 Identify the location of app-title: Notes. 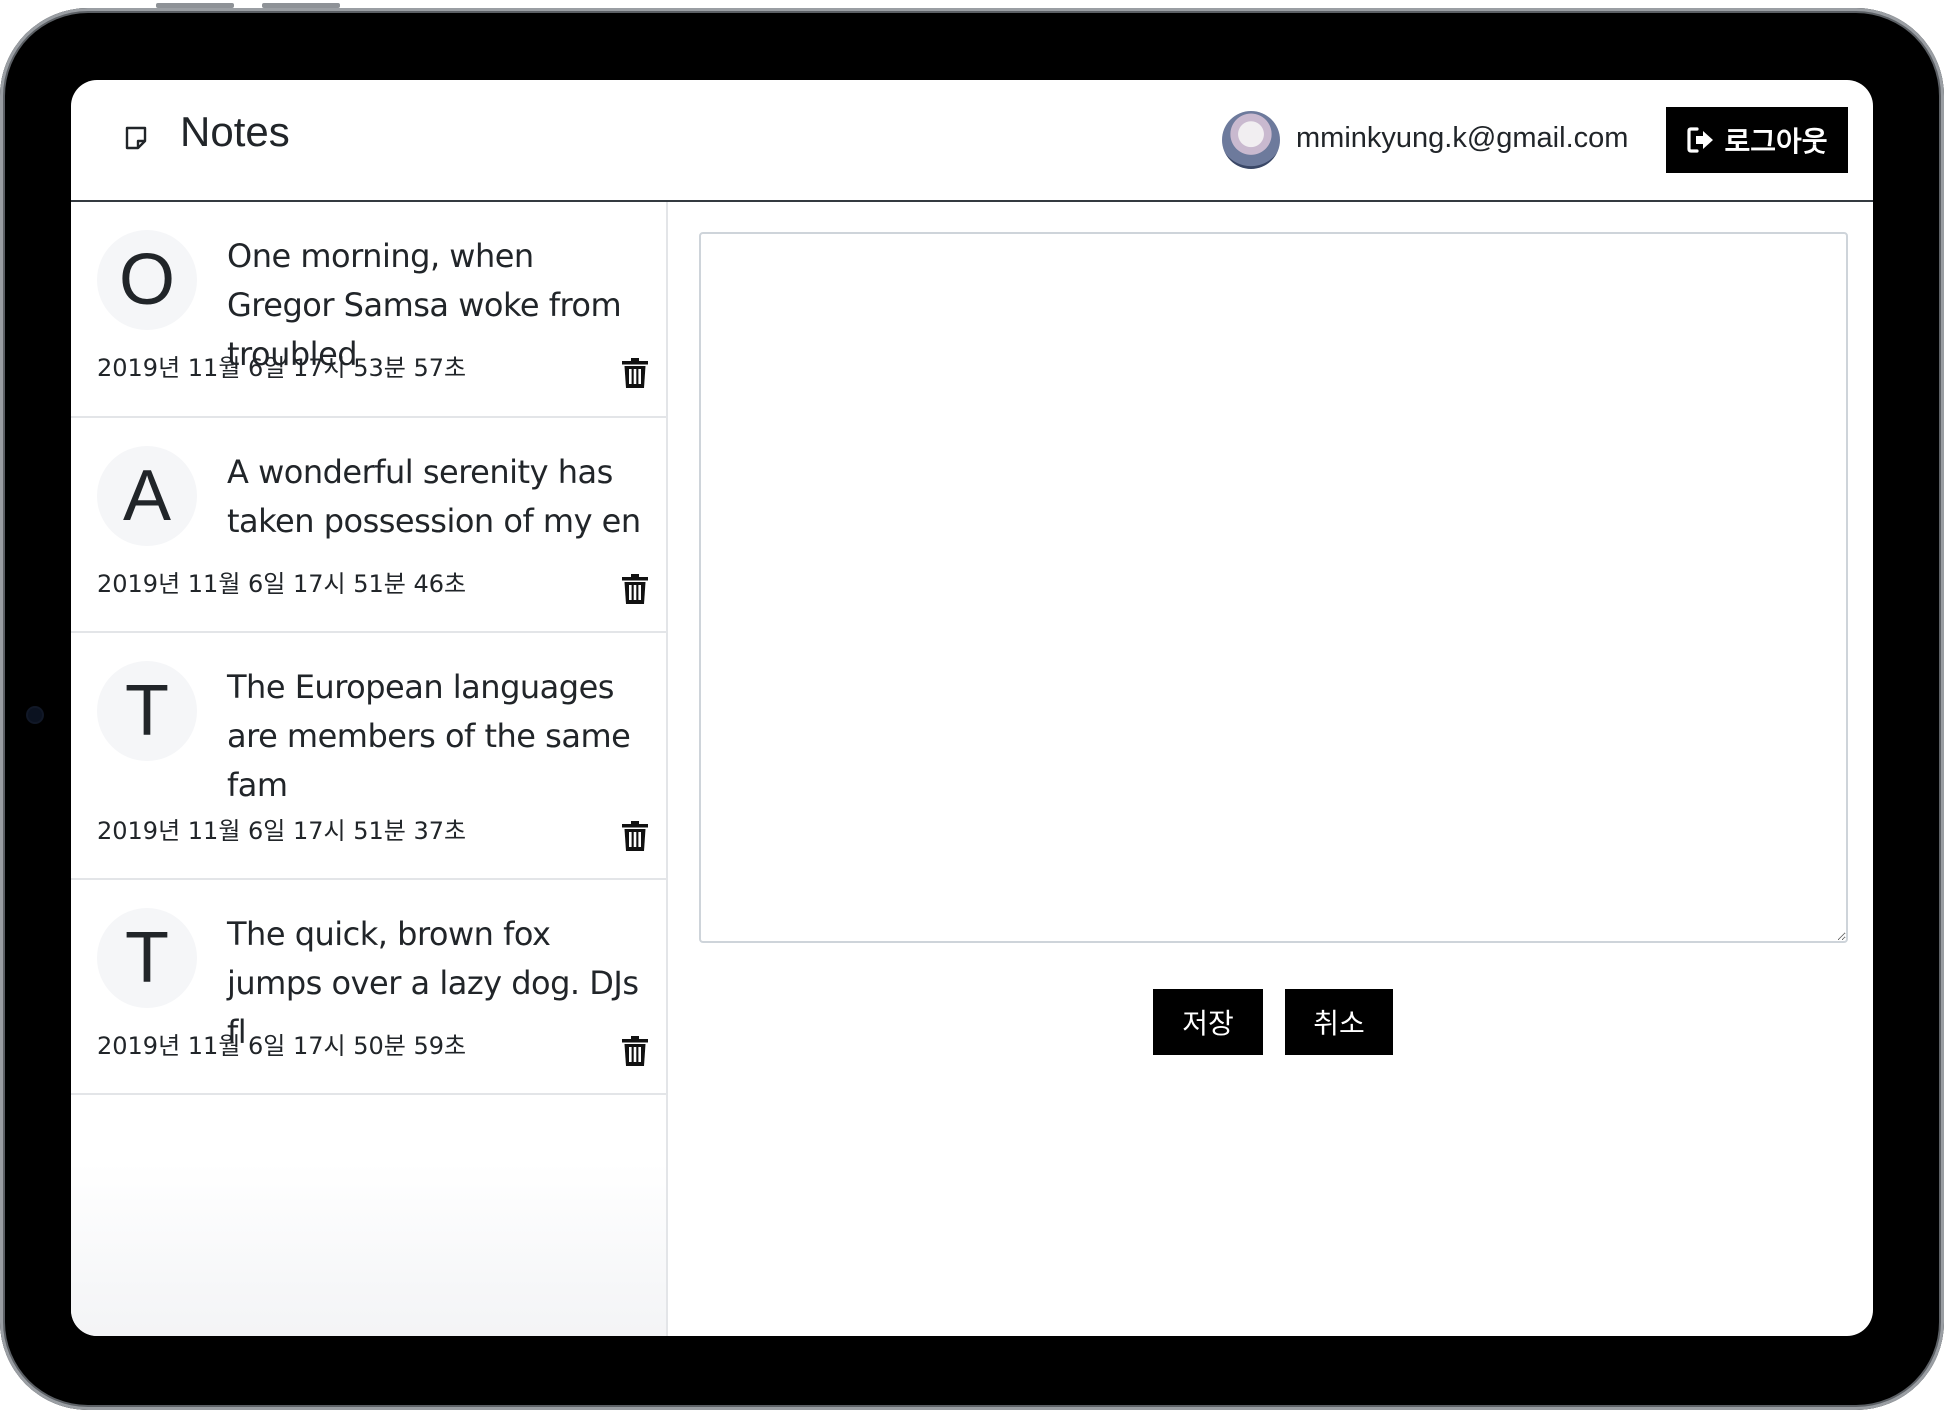
(235, 131).